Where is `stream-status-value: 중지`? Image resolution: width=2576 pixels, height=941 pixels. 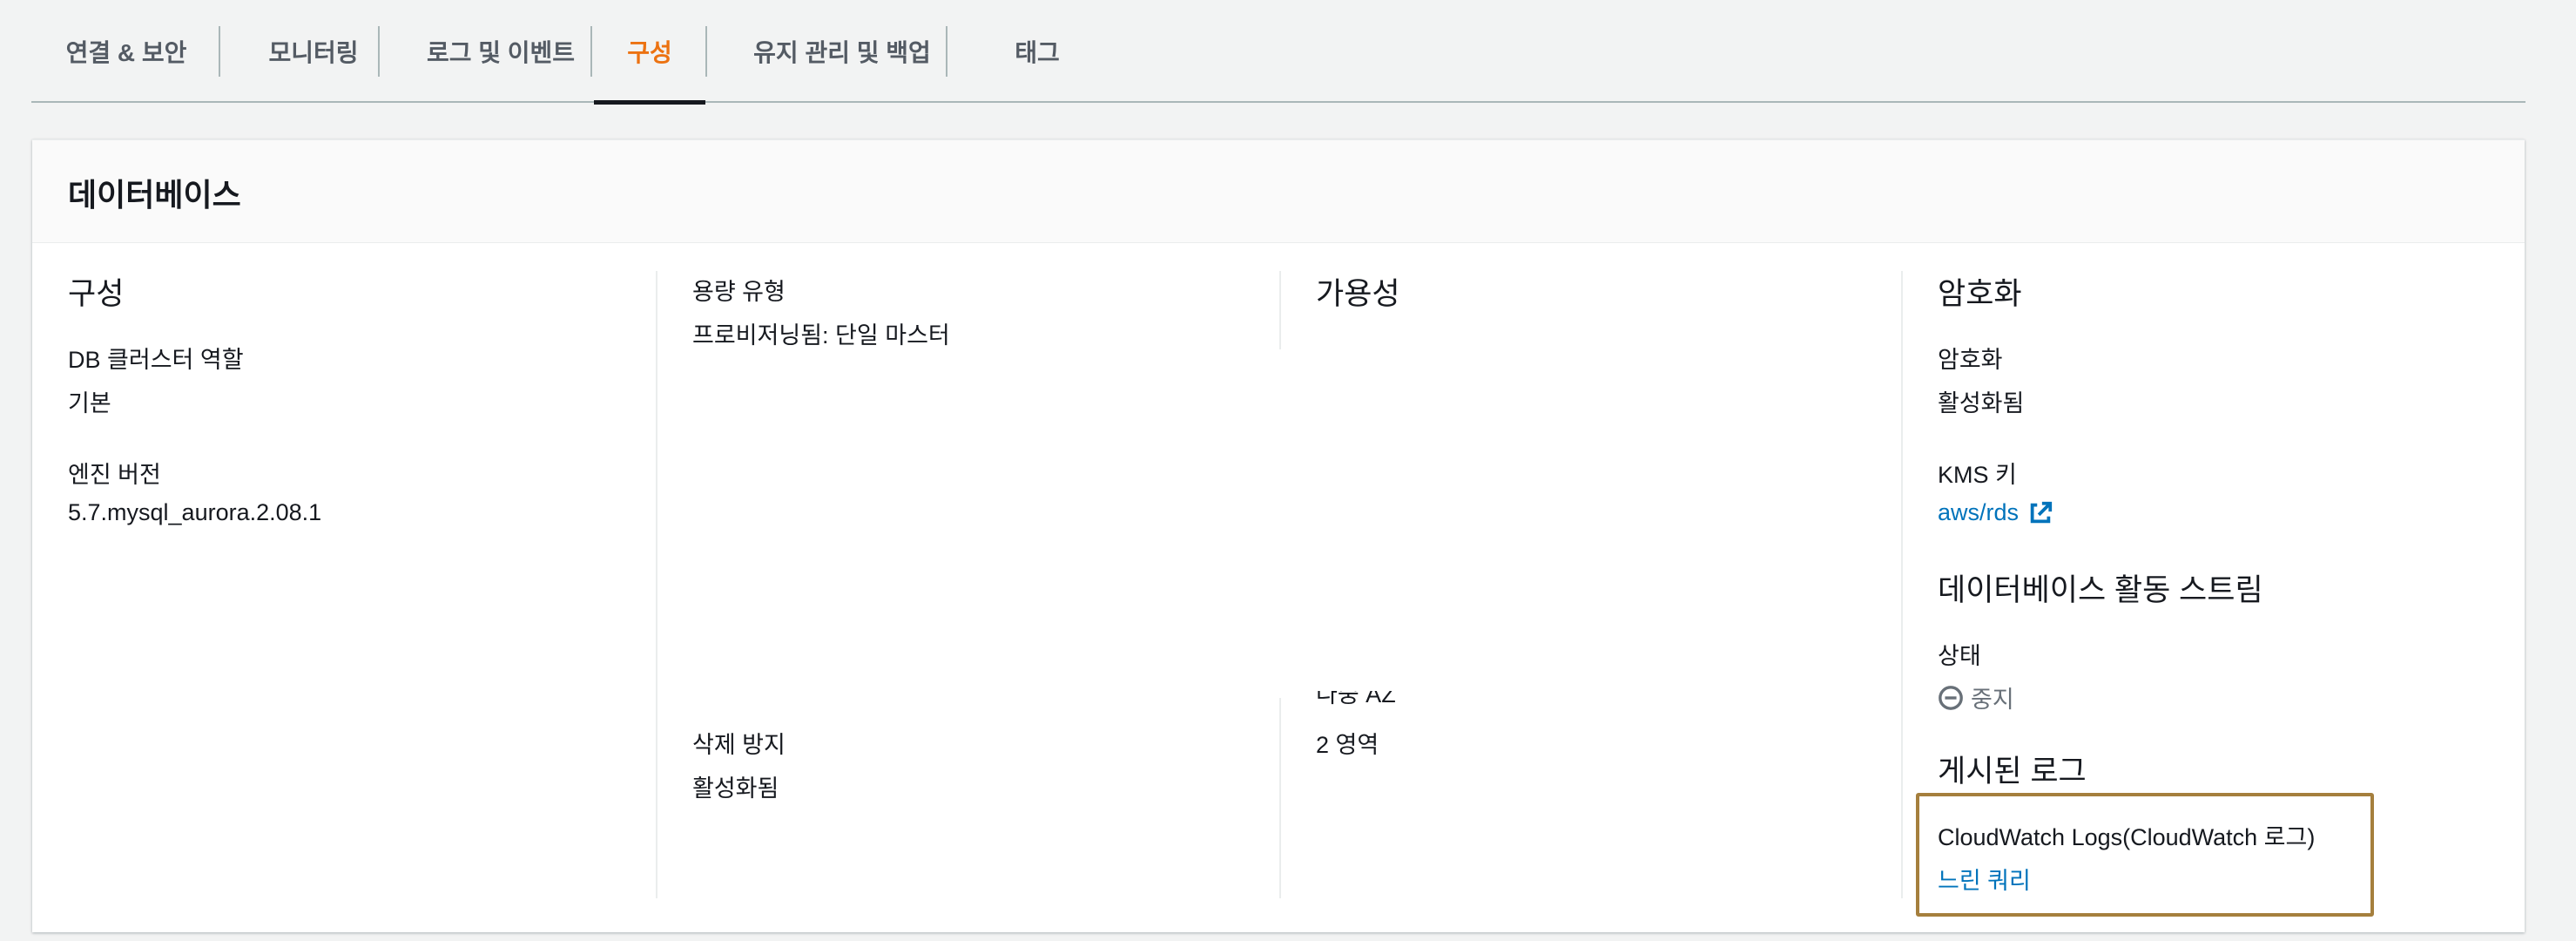
stream-status-value: 중지 is located at coordinates (1992, 700).